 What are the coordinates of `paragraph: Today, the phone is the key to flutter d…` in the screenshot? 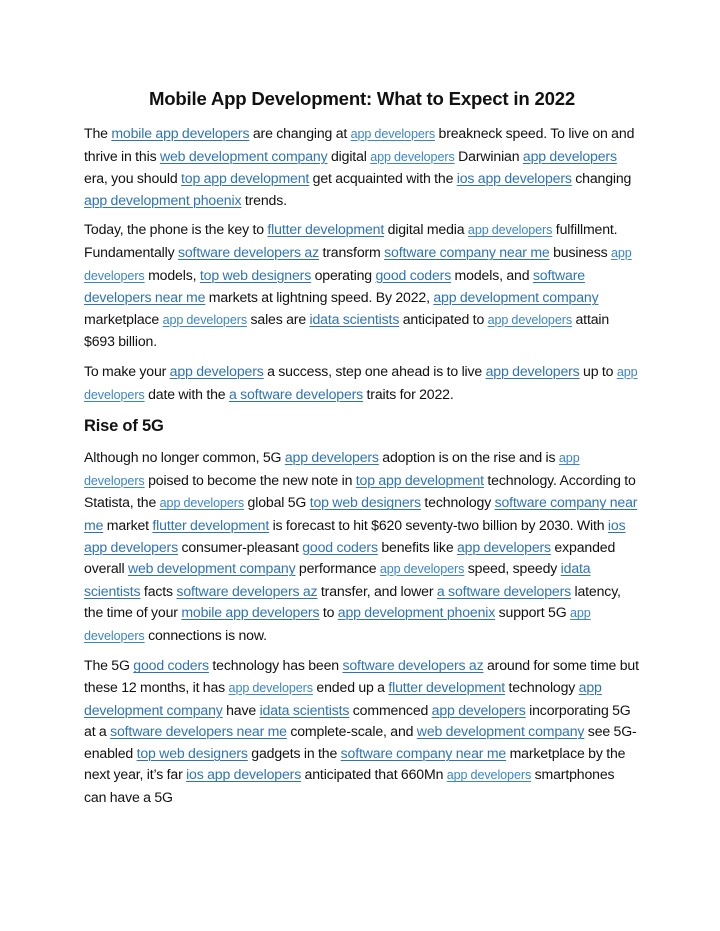 It's located at (362, 286).